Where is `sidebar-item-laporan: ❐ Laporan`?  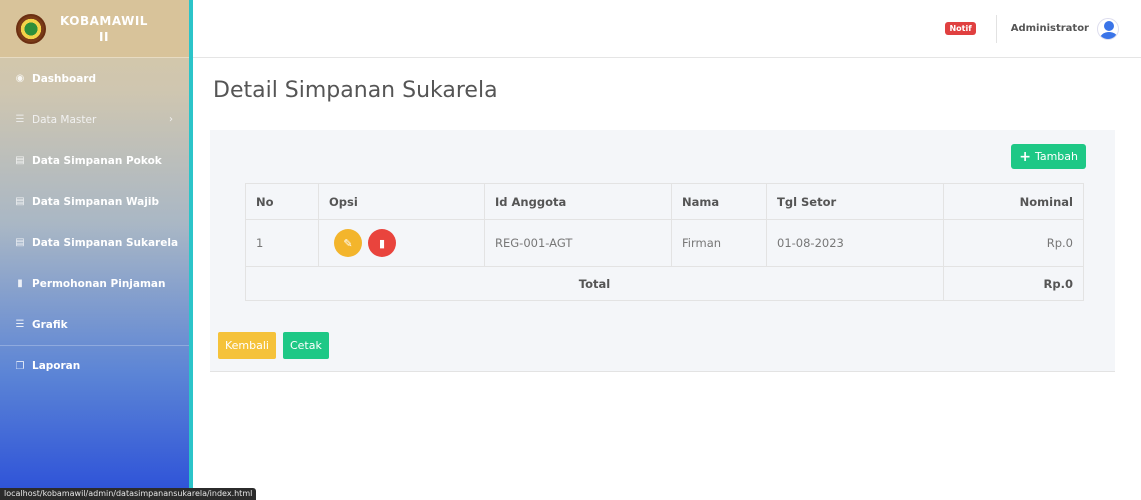
sidebar-item-laporan: ❐ Laporan is located at coordinates (94, 365).